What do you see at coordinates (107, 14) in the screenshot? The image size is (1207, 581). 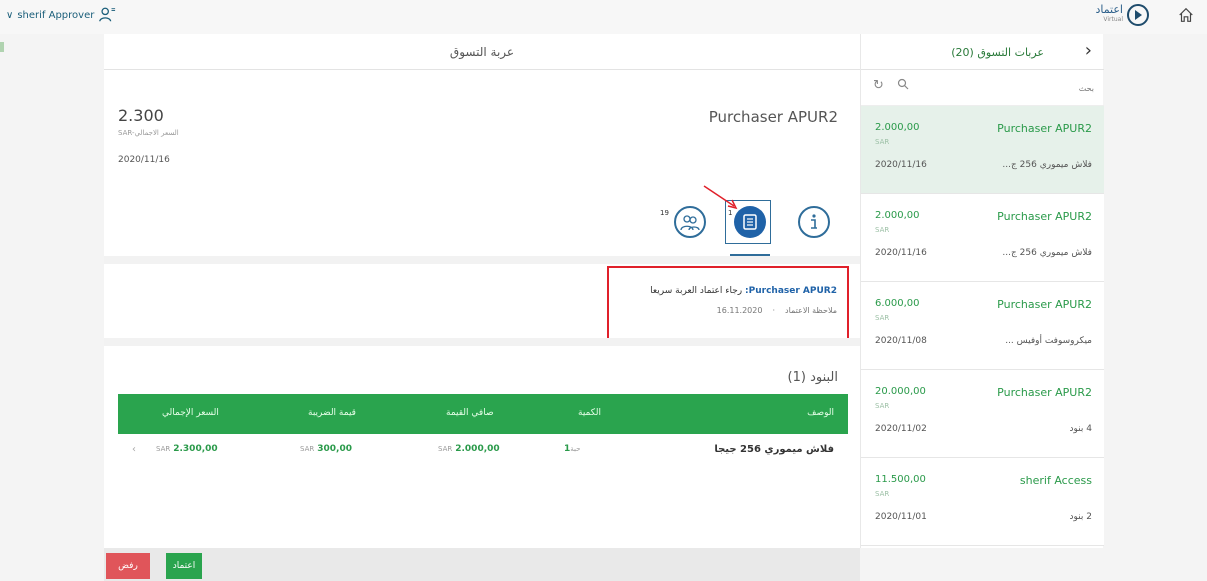 I see `user-icon` at bounding box center [107, 14].